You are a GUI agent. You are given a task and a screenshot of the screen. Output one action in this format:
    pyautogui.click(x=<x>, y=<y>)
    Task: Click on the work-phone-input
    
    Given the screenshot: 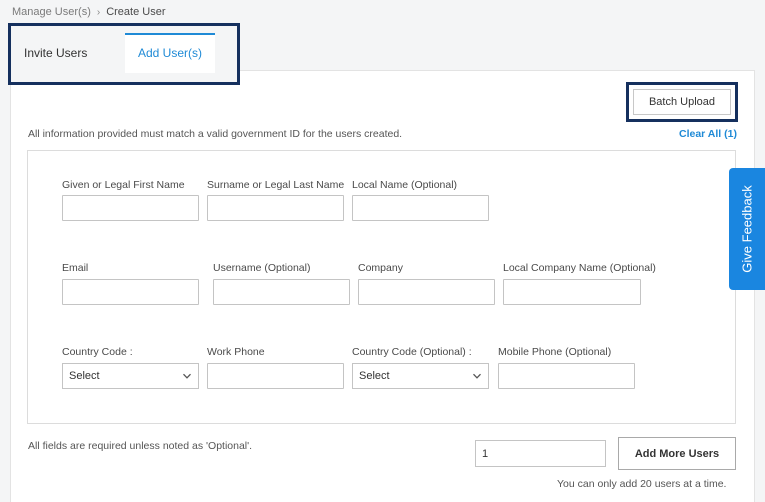 What is the action you would take?
    pyautogui.click(x=275, y=376)
    